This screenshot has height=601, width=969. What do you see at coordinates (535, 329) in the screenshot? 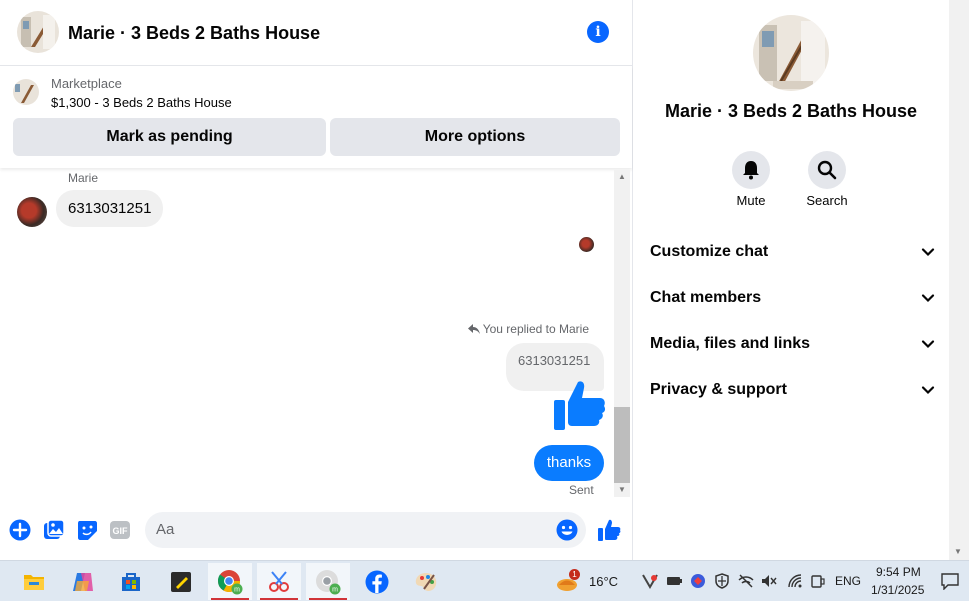
I see `reply-indicator-label: You replied to Marie` at bounding box center [535, 329].